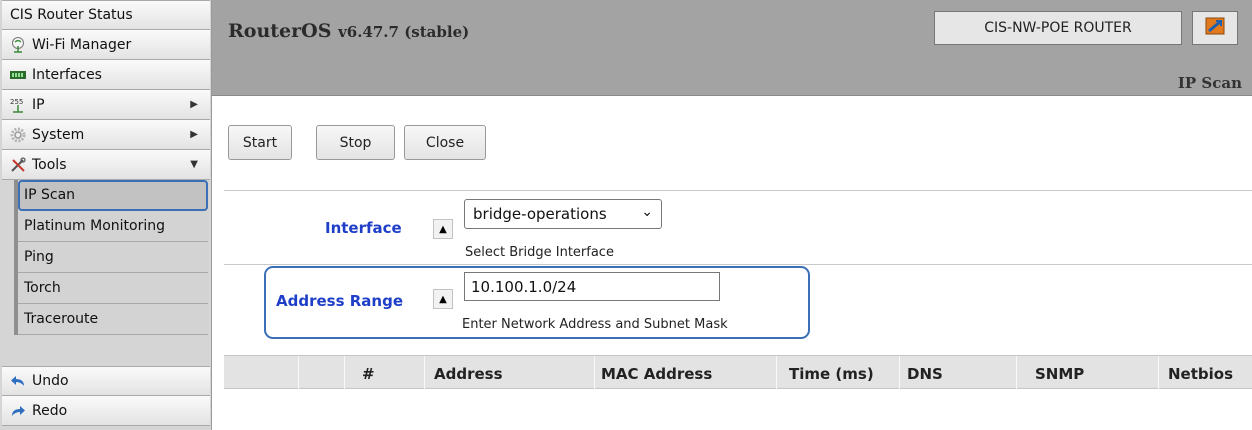 The image size is (1252, 430). I want to click on submenu-item-platinum-monitoring: Platinum Monitoring, so click(113, 226).